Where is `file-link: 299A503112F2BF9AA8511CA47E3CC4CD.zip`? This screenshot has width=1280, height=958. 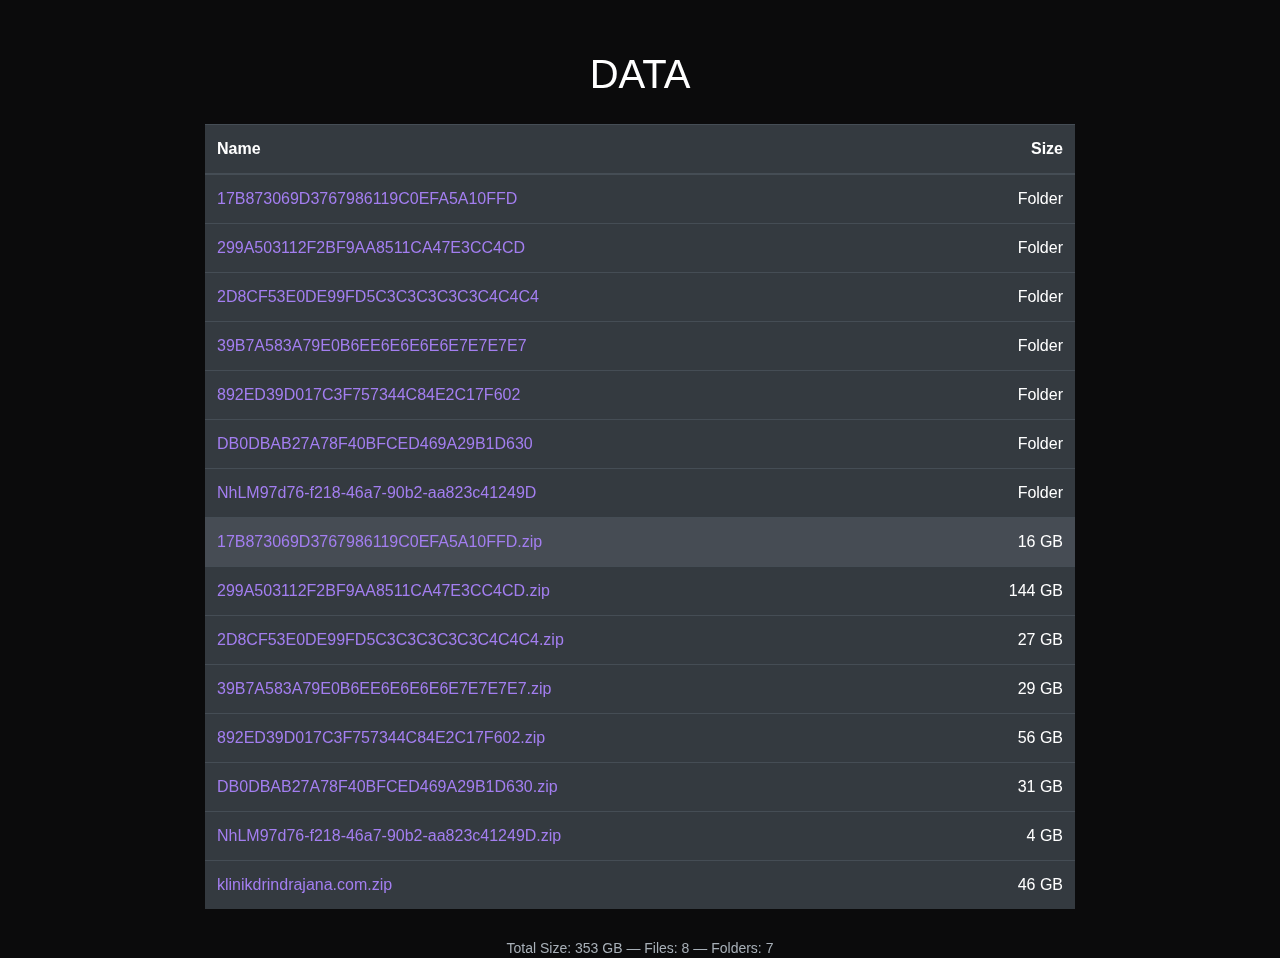
file-link: 299A503112F2BF9AA8511CA47E3CC4CD.zip is located at coordinates (383, 591).